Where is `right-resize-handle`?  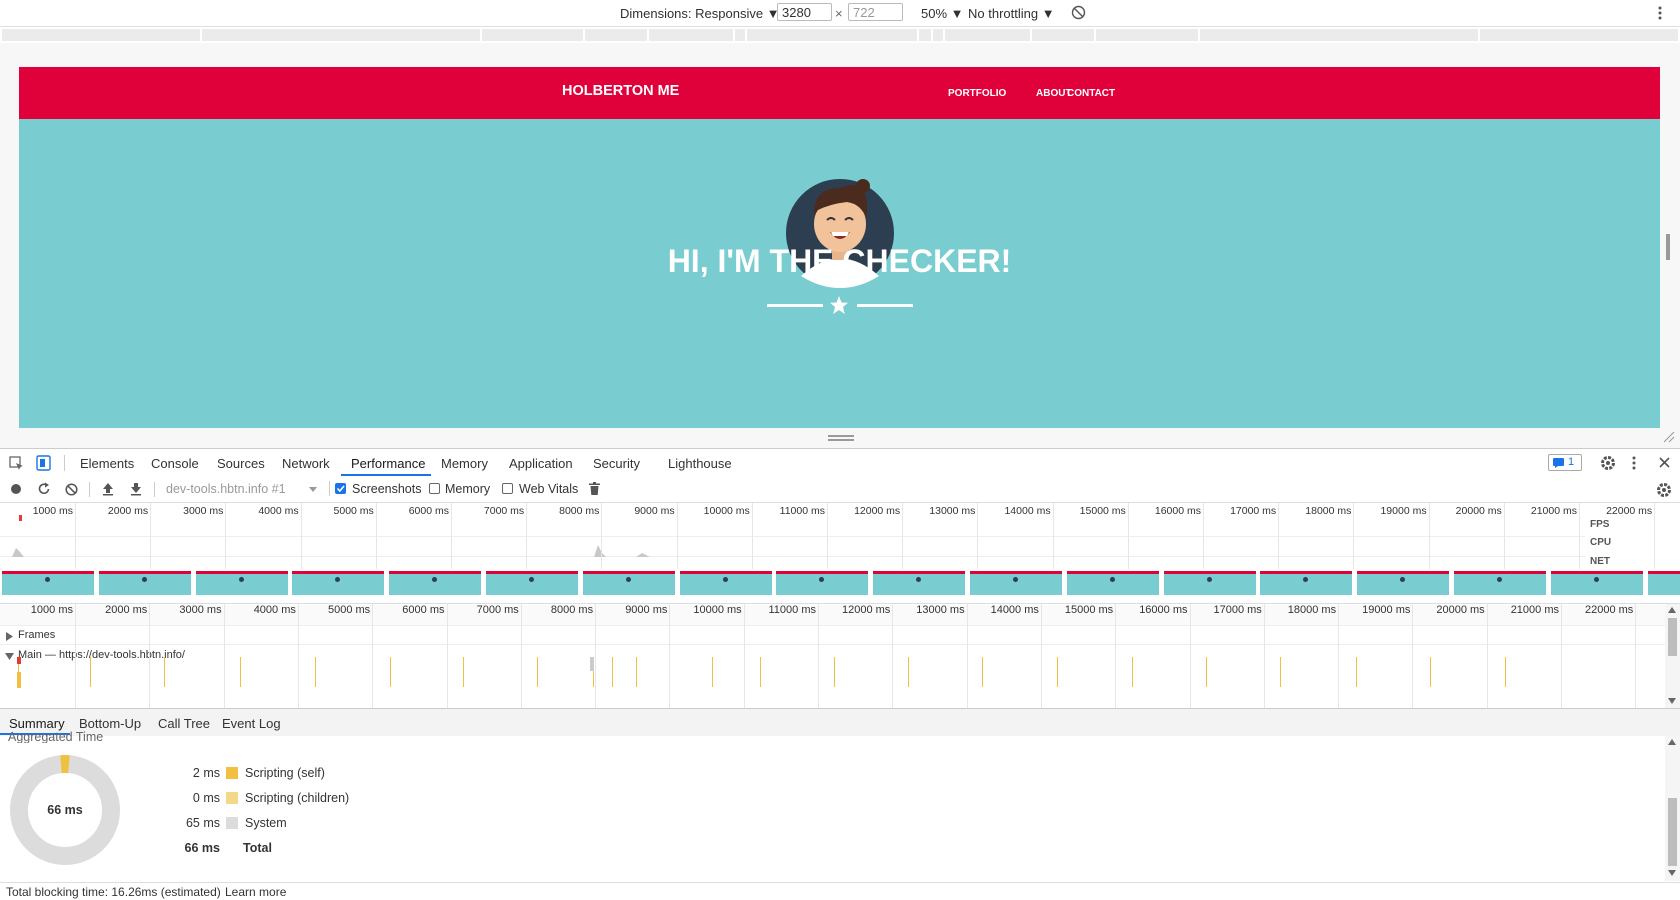 right-resize-handle is located at coordinates (1668, 247).